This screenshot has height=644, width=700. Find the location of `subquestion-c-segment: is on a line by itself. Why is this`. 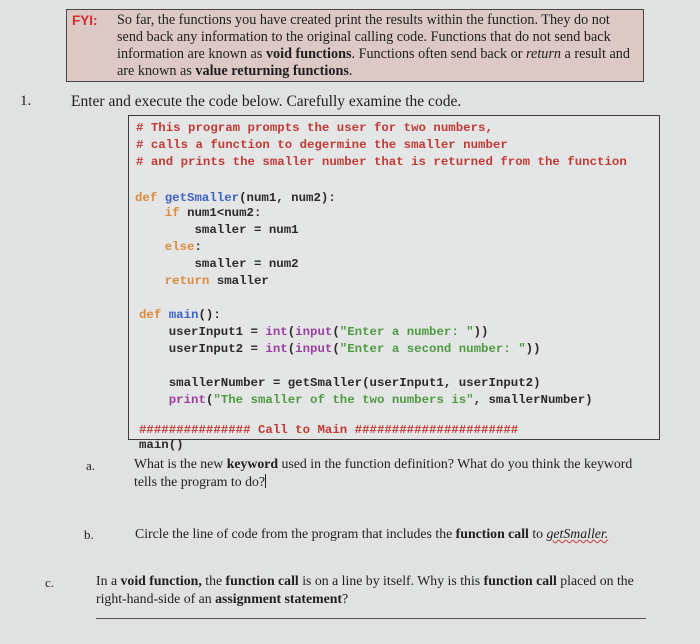

subquestion-c-segment: is on a line by itself. Why is this is located at coordinates (391, 580).